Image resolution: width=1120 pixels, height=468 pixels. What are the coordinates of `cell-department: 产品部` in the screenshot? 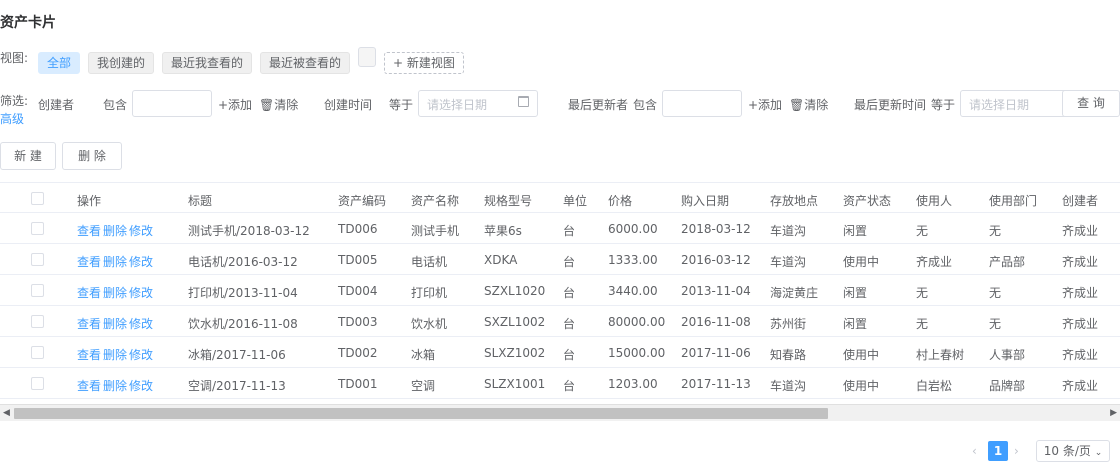 It's located at (1007, 262).